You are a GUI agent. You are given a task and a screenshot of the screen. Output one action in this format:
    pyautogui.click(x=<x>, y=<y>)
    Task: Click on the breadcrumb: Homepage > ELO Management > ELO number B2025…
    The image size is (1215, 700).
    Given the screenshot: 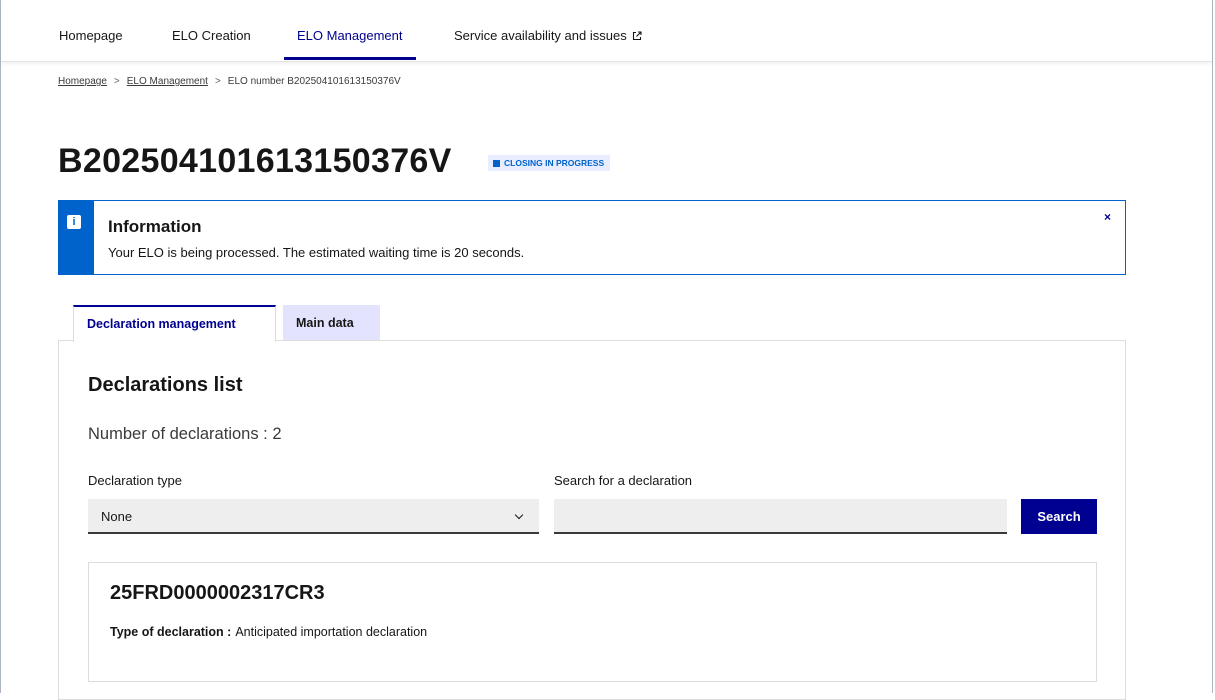 What is the action you would take?
    pyautogui.click(x=229, y=81)
    